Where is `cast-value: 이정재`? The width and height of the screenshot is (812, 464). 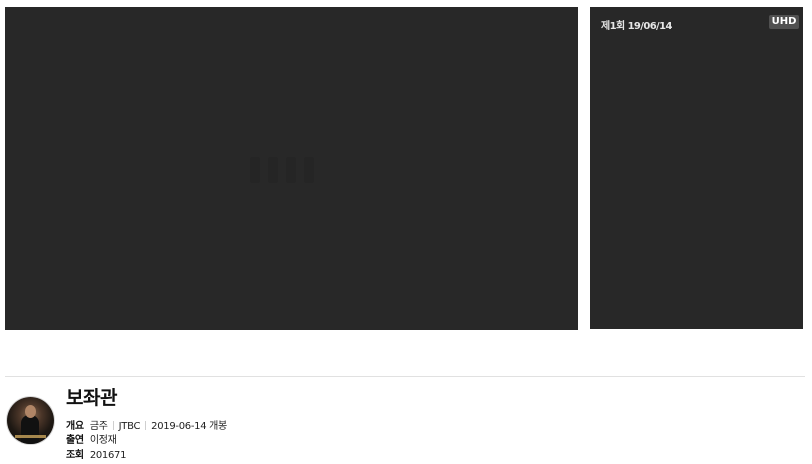 cast-value: 이정재 is located at coordinates (103, 440).